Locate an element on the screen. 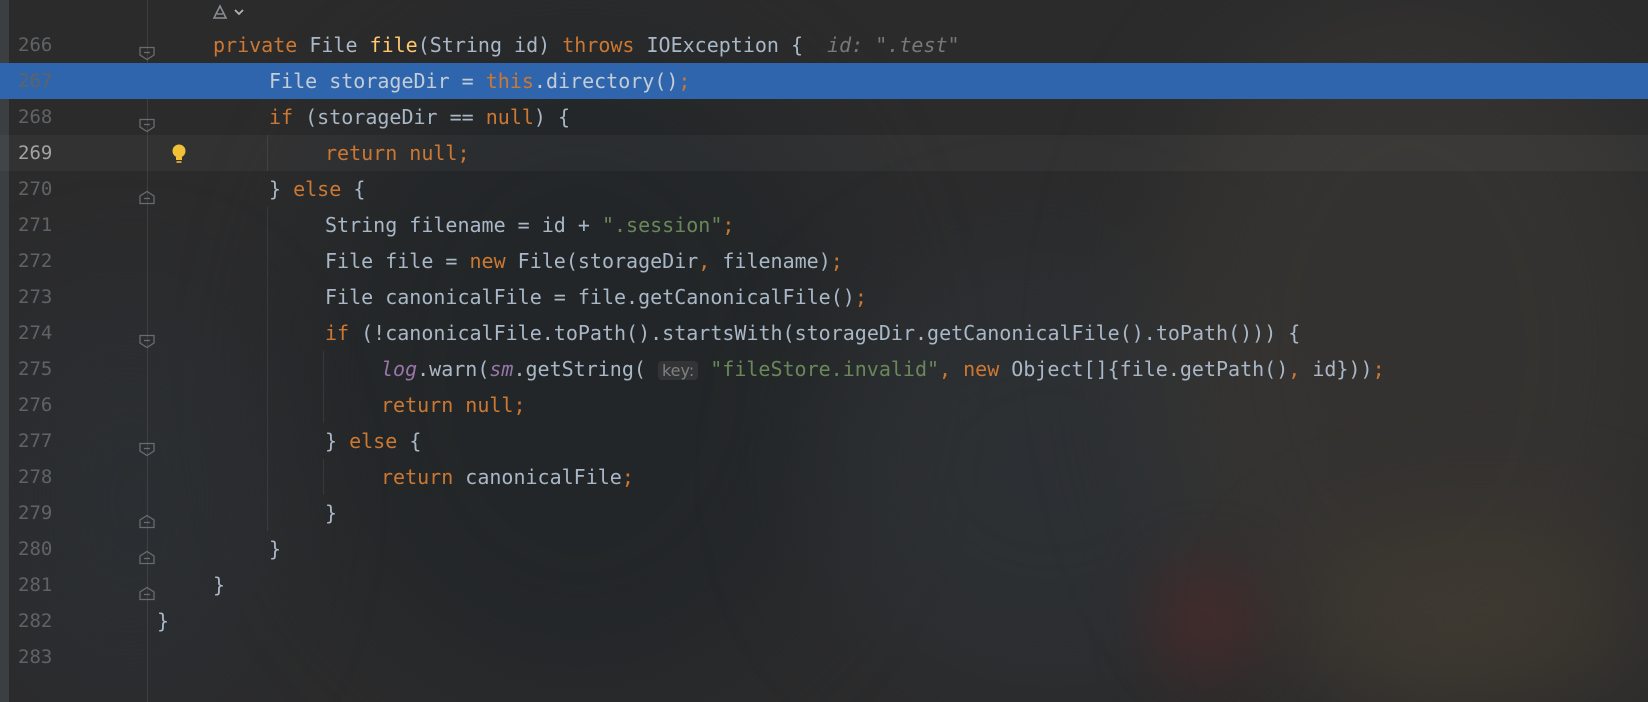 This screenshot has width=1648, height=702. line-number: 283 is located at coordinates (40, 657).